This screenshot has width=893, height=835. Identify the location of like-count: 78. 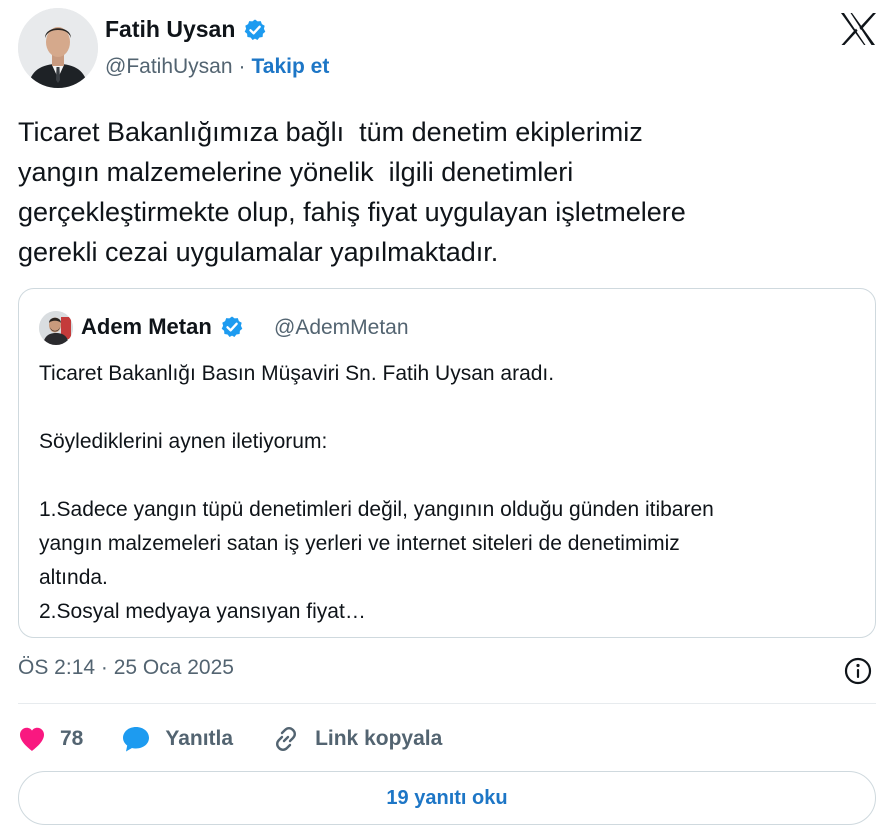
(72, 738).